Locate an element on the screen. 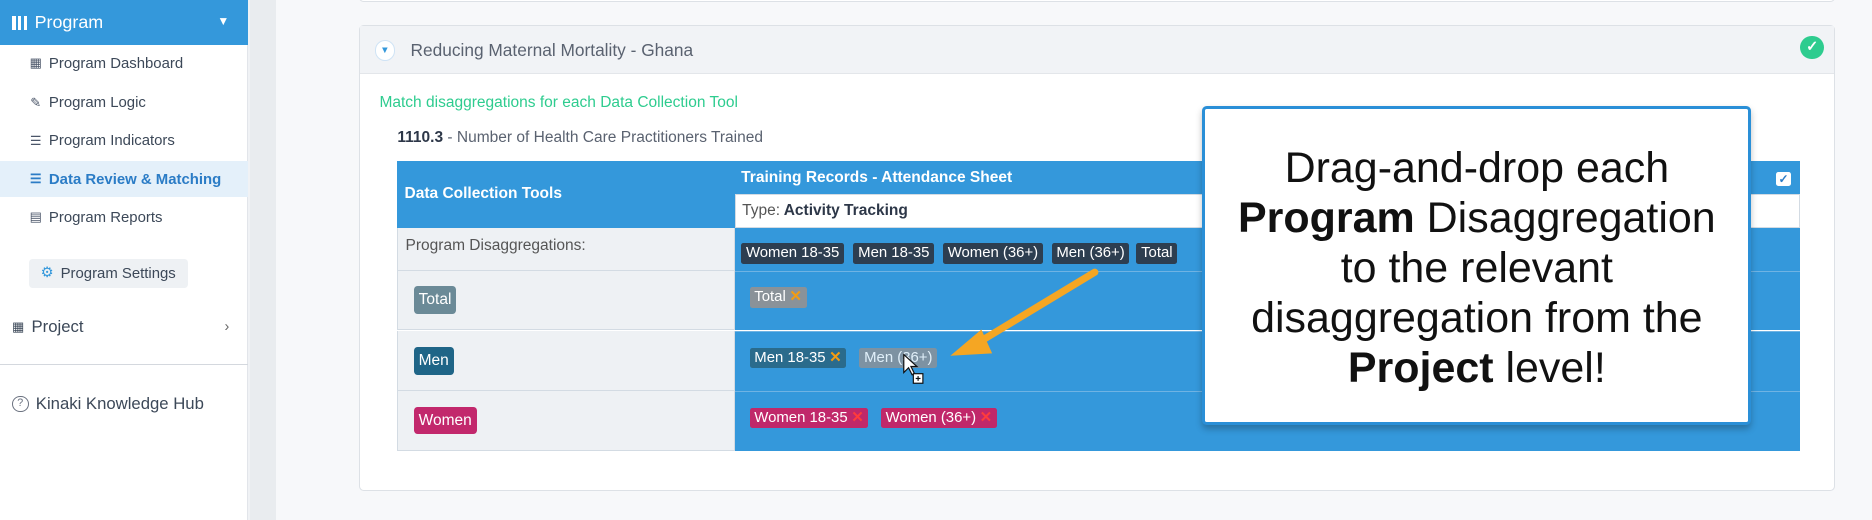 The height and width of the screenshot is (520, 1872). callout-text: level! is located at coordinates (1549, 368).